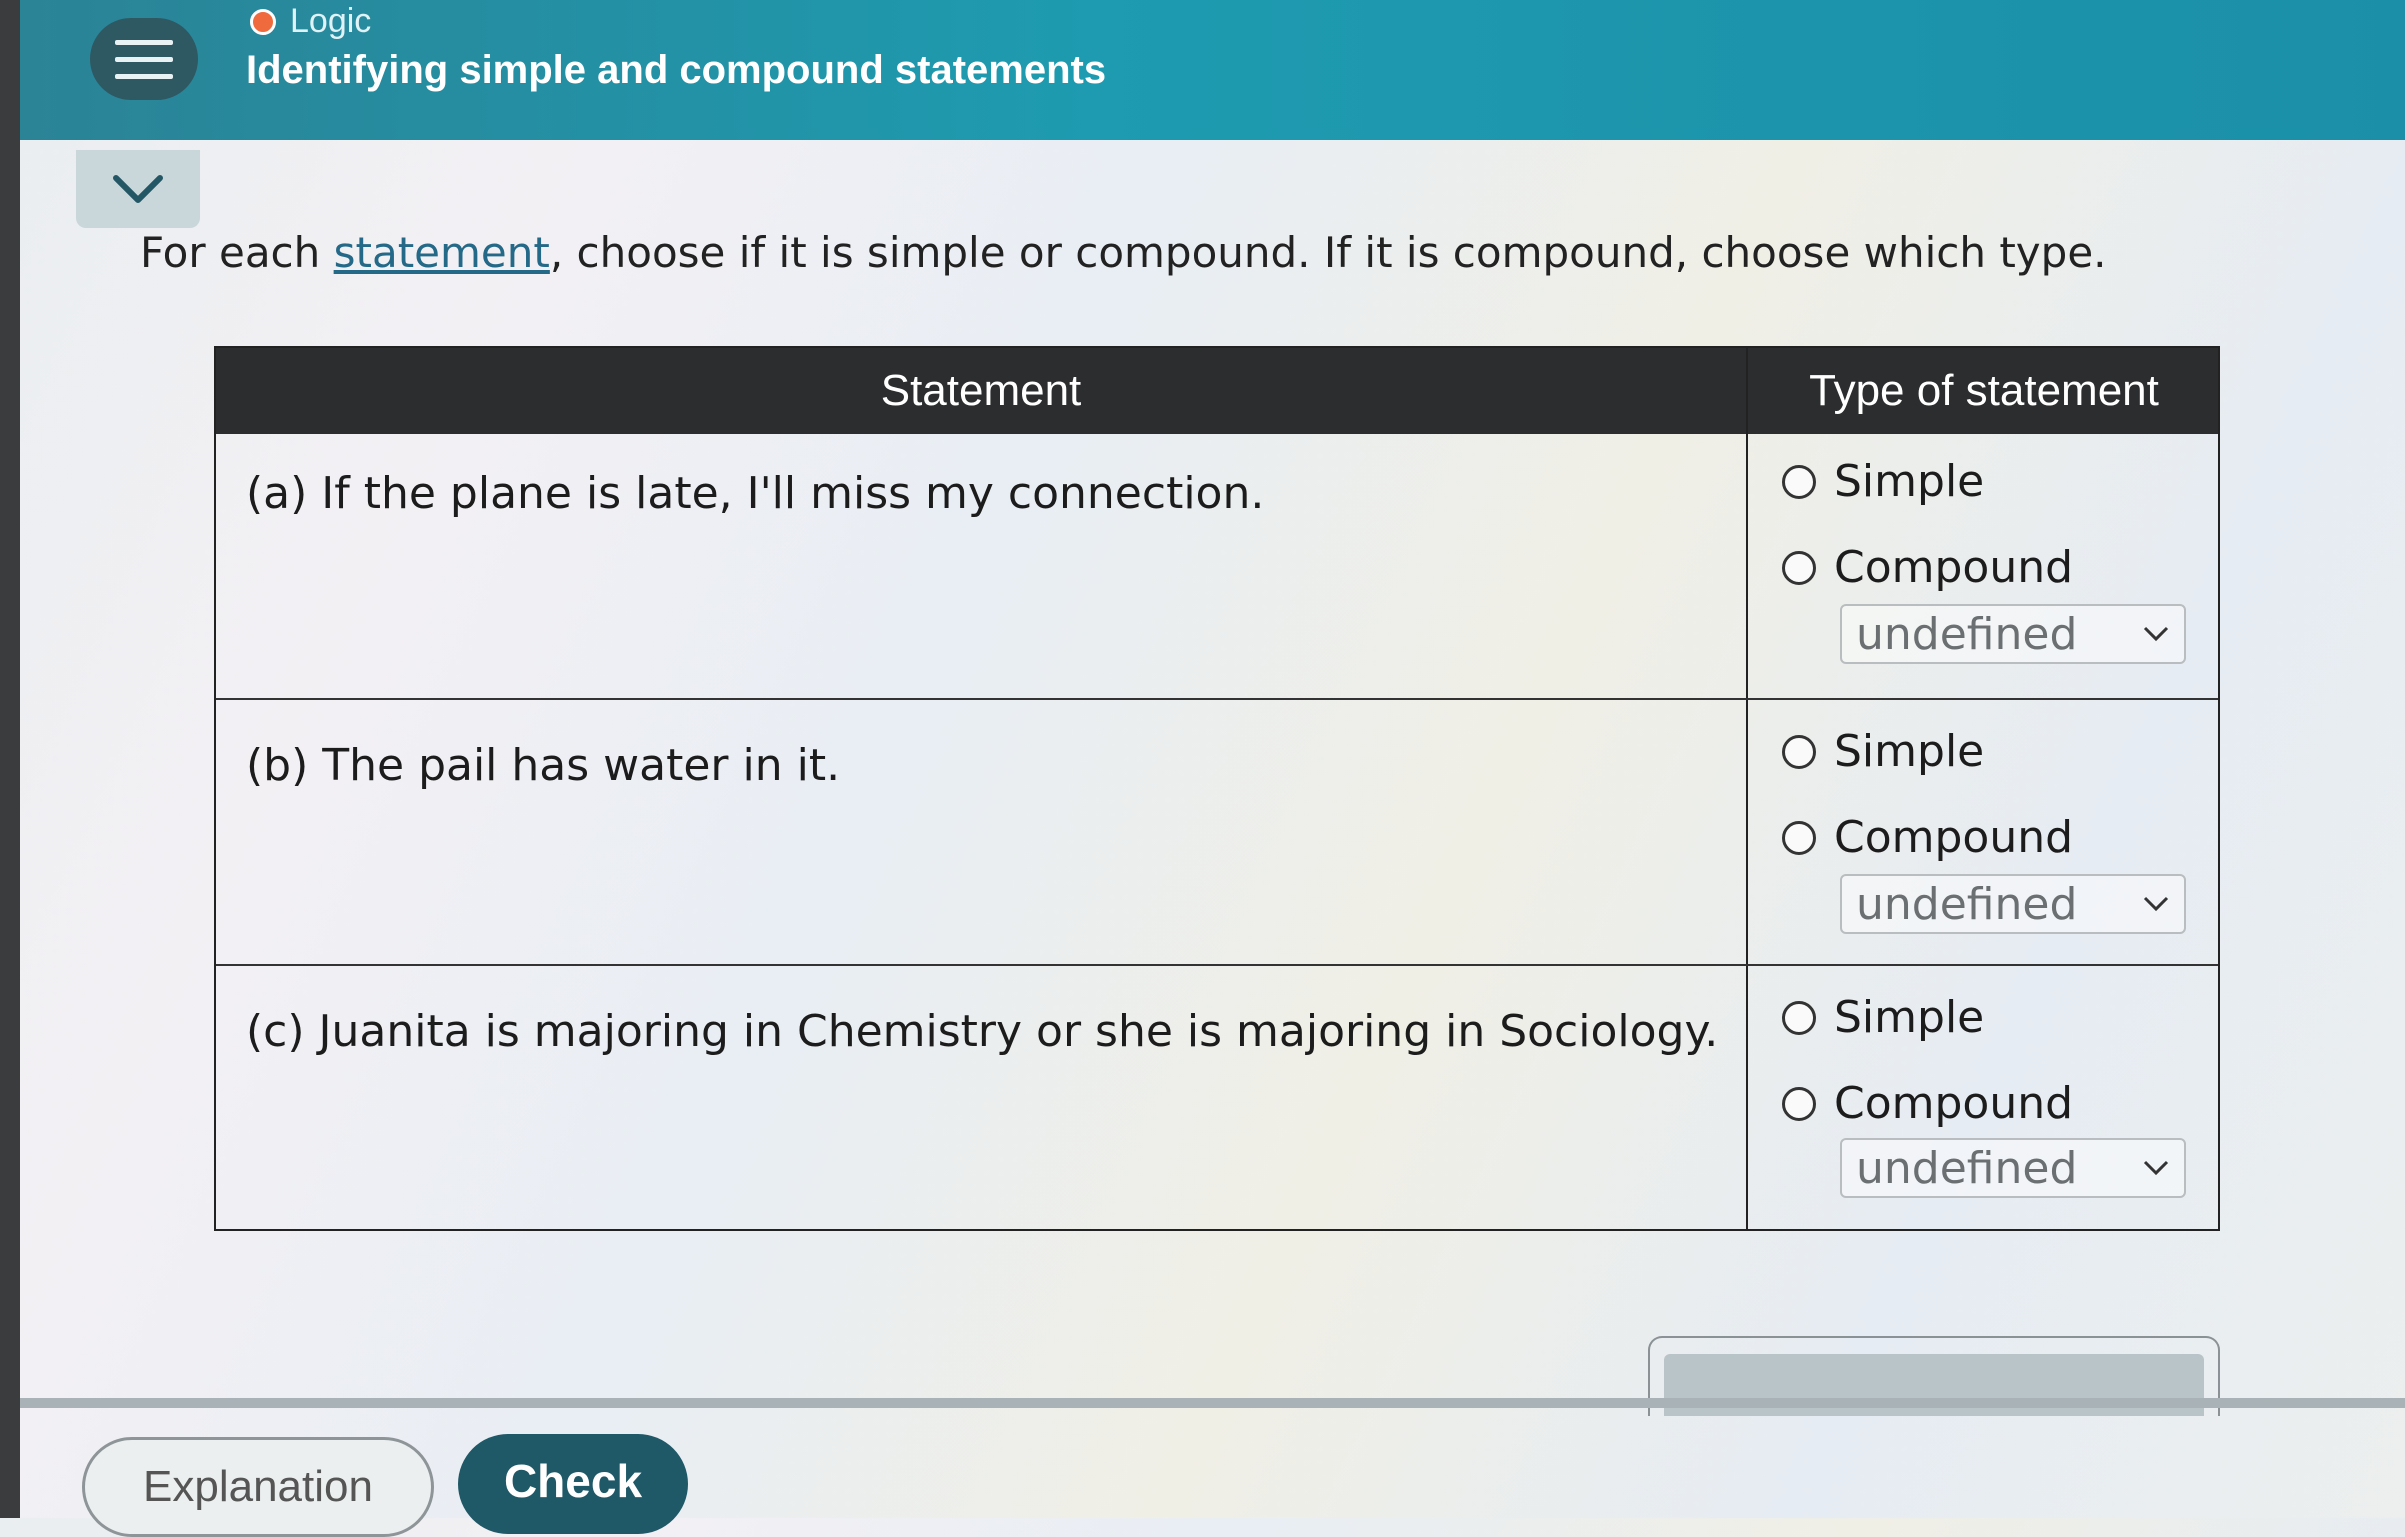 The height and width of the screenshot is (1537, 2405). Describe the element at coordinates (1883, 481) in the screenshot. I see `option-simple-a: Simple` at that location.